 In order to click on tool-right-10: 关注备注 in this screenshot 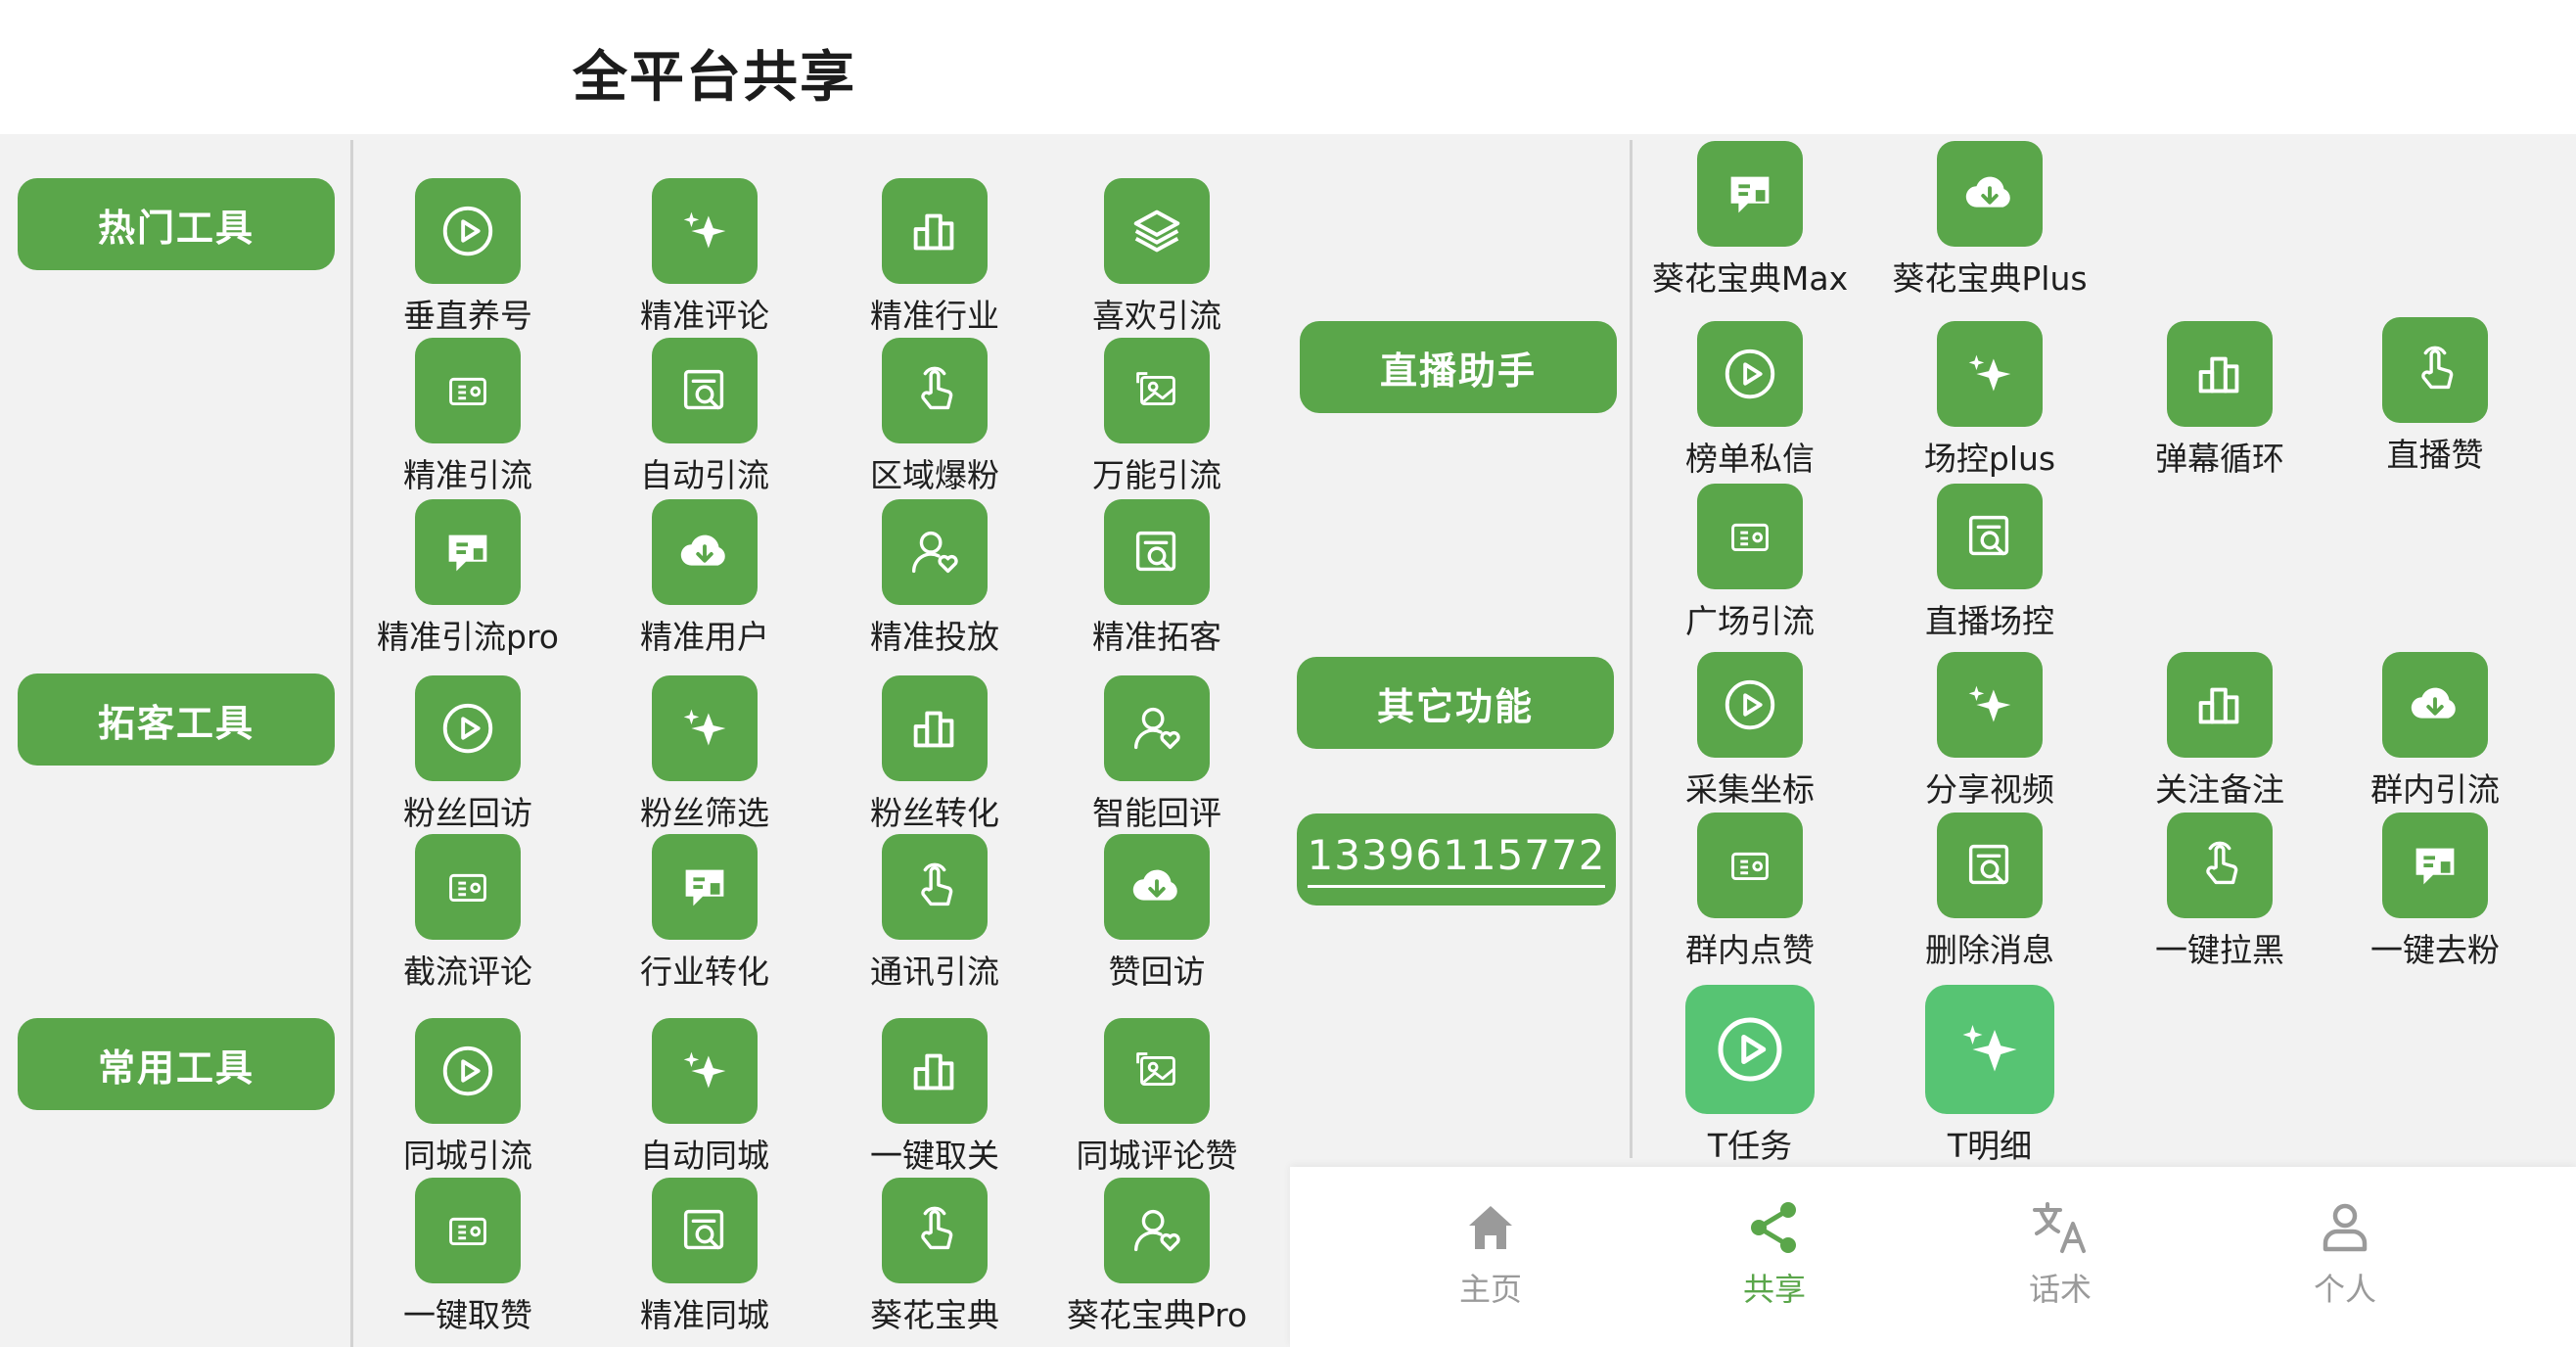, I will do `click(2219, 731)`.